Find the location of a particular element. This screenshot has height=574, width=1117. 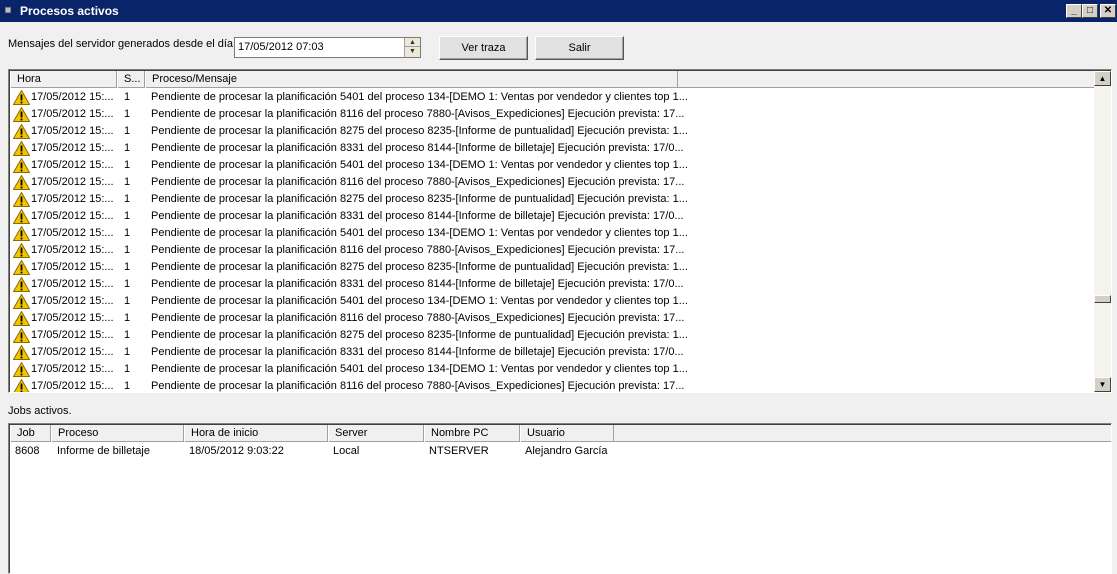

scroll-thumb is located at coordinates (1102, 299).